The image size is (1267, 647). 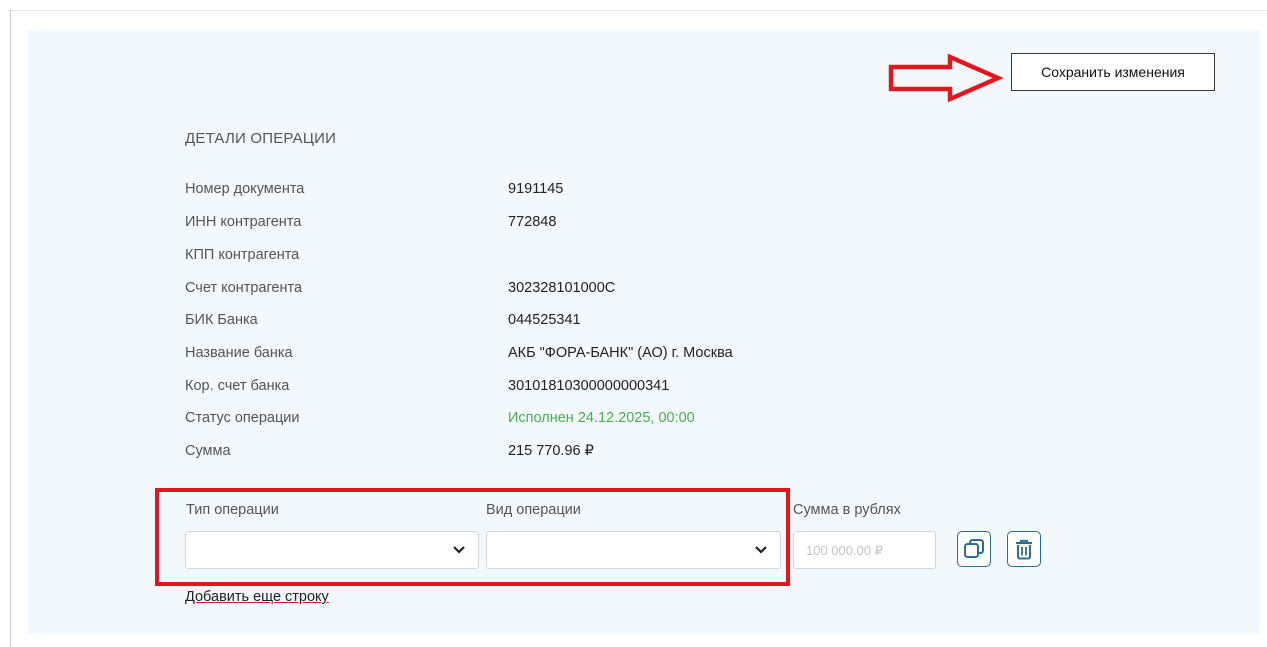 I want to click on section-title: ДЕТАЛИ ОПЕРАЦИИ, so click(x=261, y=138).